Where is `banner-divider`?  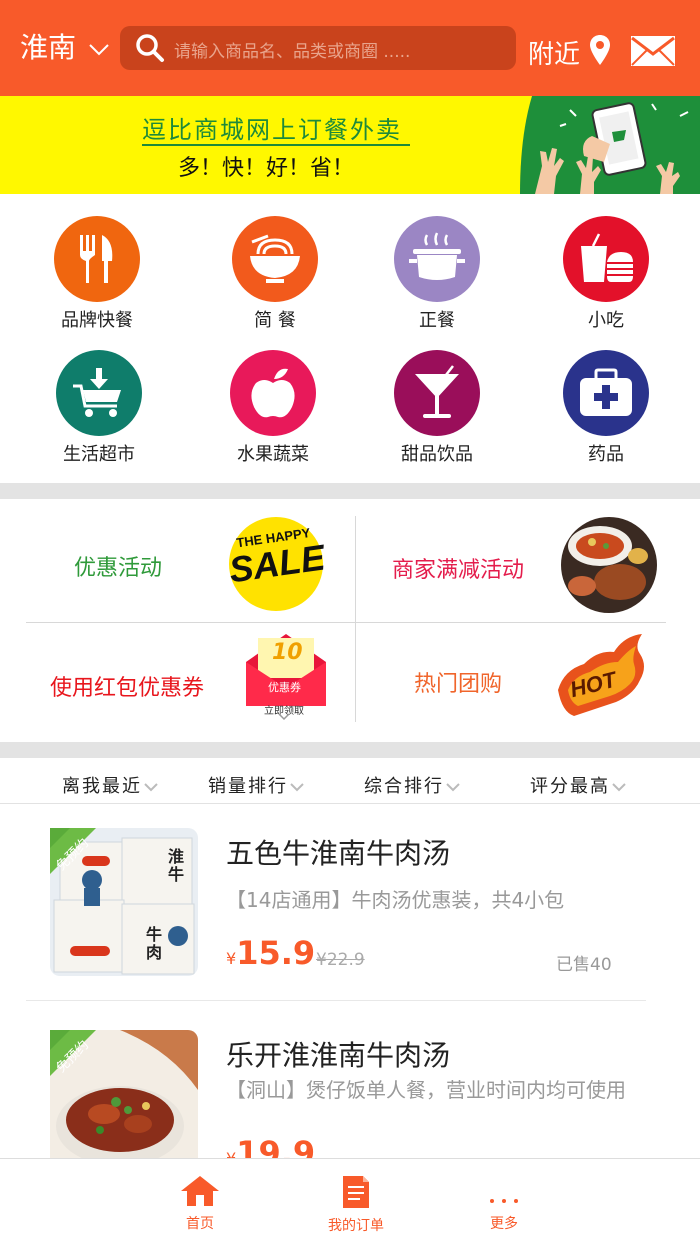 banner-divider is located at coordinates (276, 145).